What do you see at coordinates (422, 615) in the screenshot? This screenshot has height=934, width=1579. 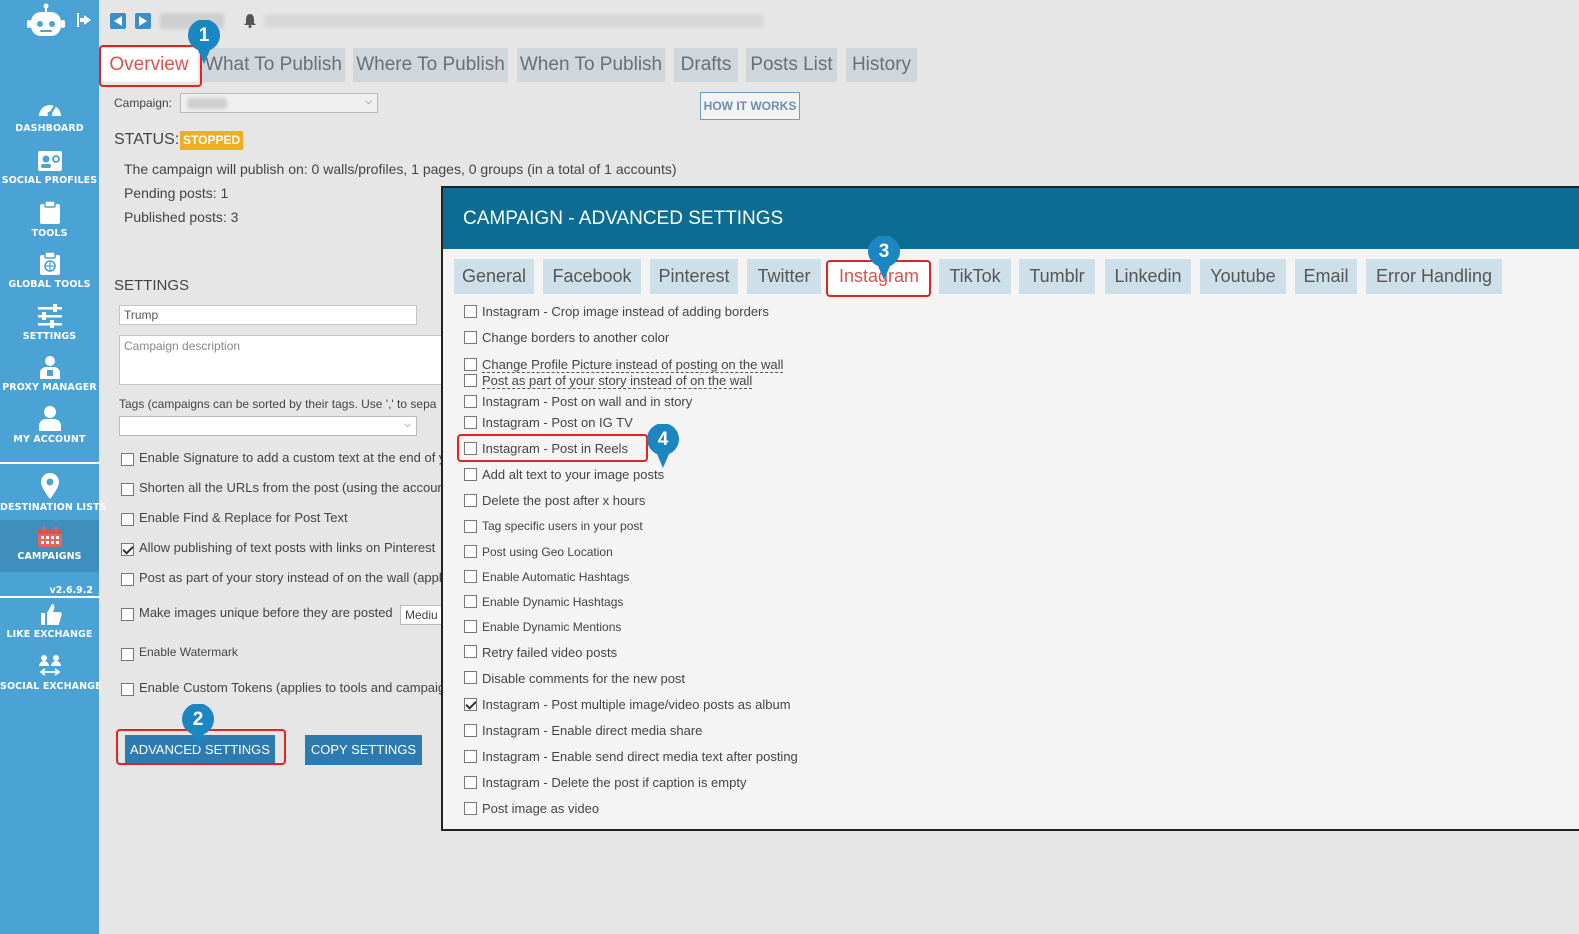 I see `unique-images-select: Mediu` at bounding box center [422, 615].